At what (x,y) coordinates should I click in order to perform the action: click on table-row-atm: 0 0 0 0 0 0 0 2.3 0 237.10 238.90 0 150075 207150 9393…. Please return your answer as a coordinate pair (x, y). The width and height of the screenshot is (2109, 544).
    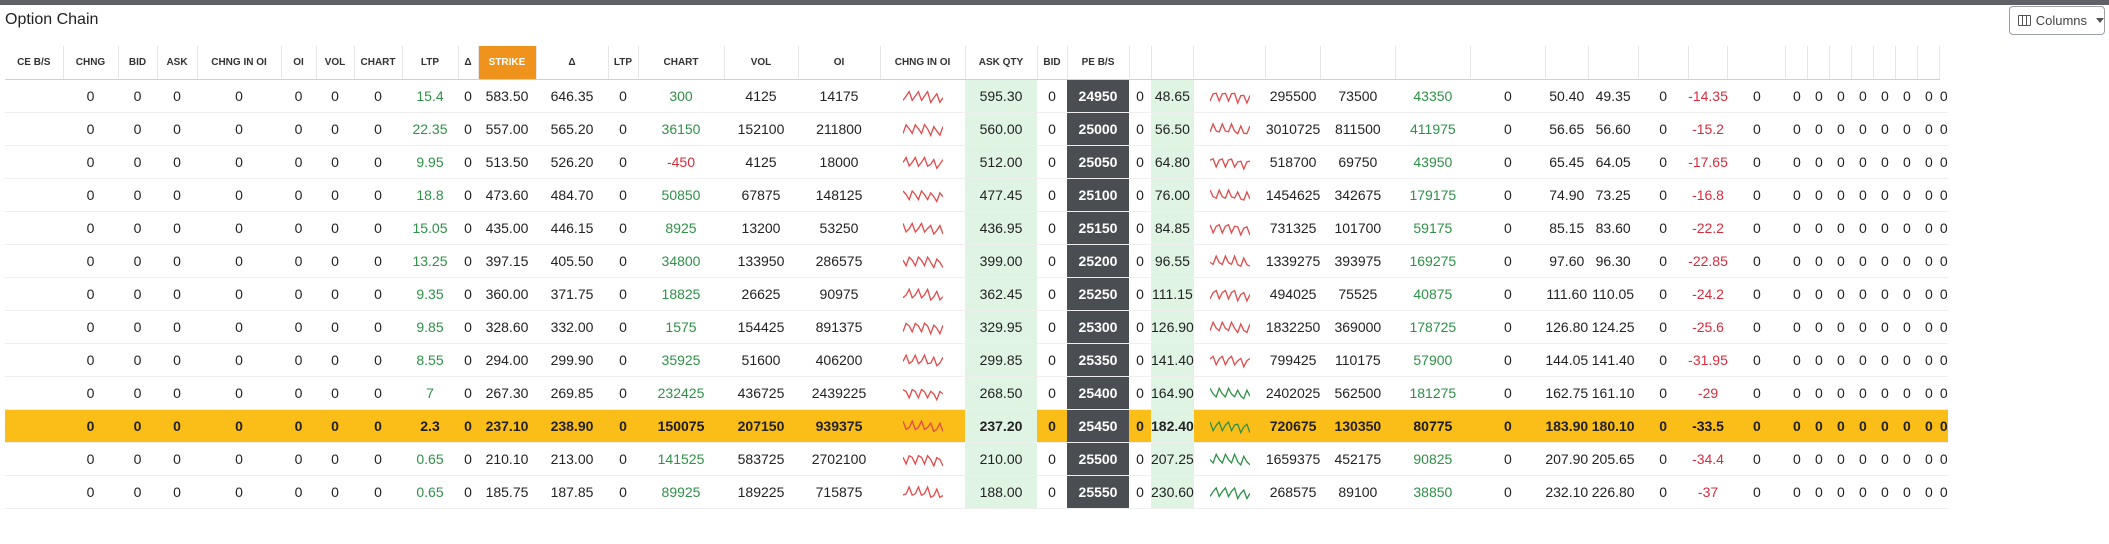
    Looking at the image, I should click on (976, 426).